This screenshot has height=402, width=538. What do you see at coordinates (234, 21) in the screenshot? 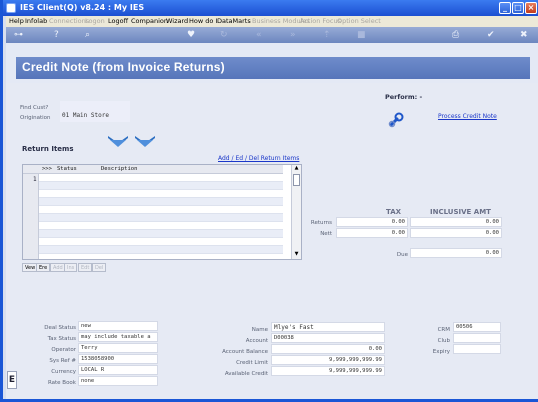
I see `menu-datamarts: DataMarts` at bounding box center [234, 21].